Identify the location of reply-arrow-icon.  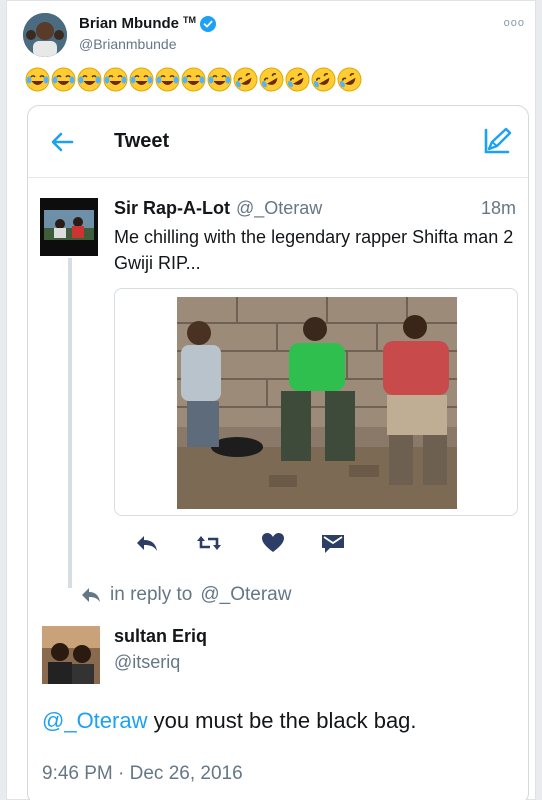
(91, 595).